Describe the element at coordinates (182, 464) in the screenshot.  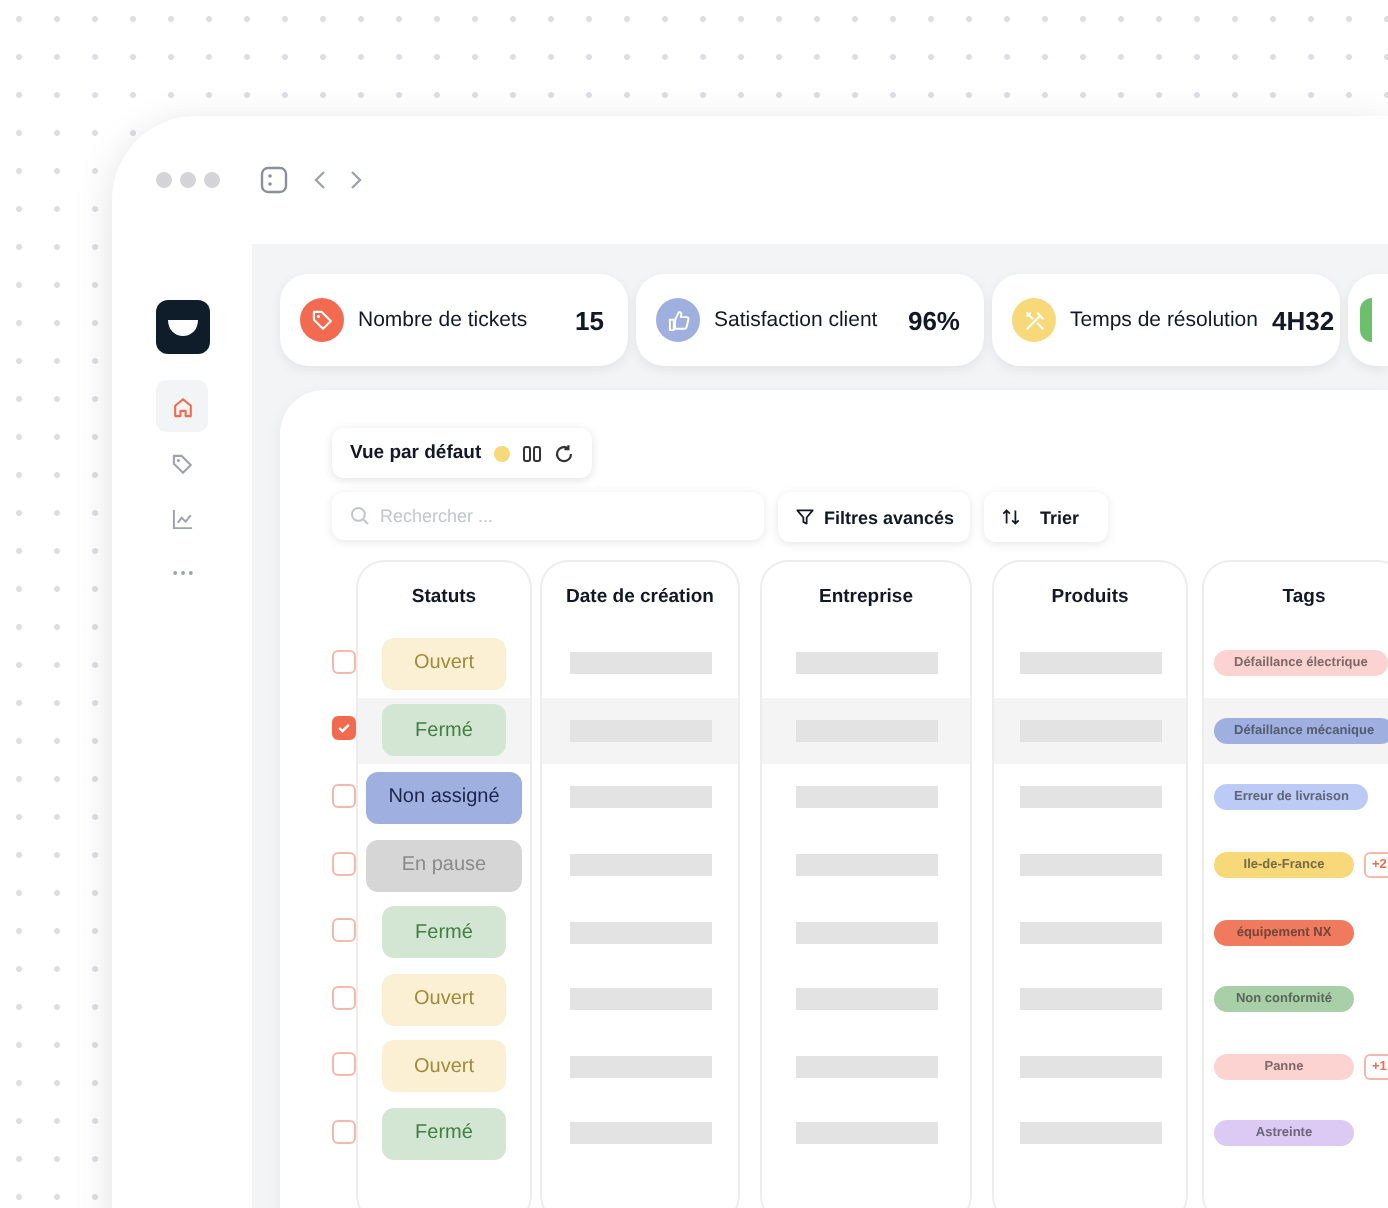
I see `tag-icon` at that location.